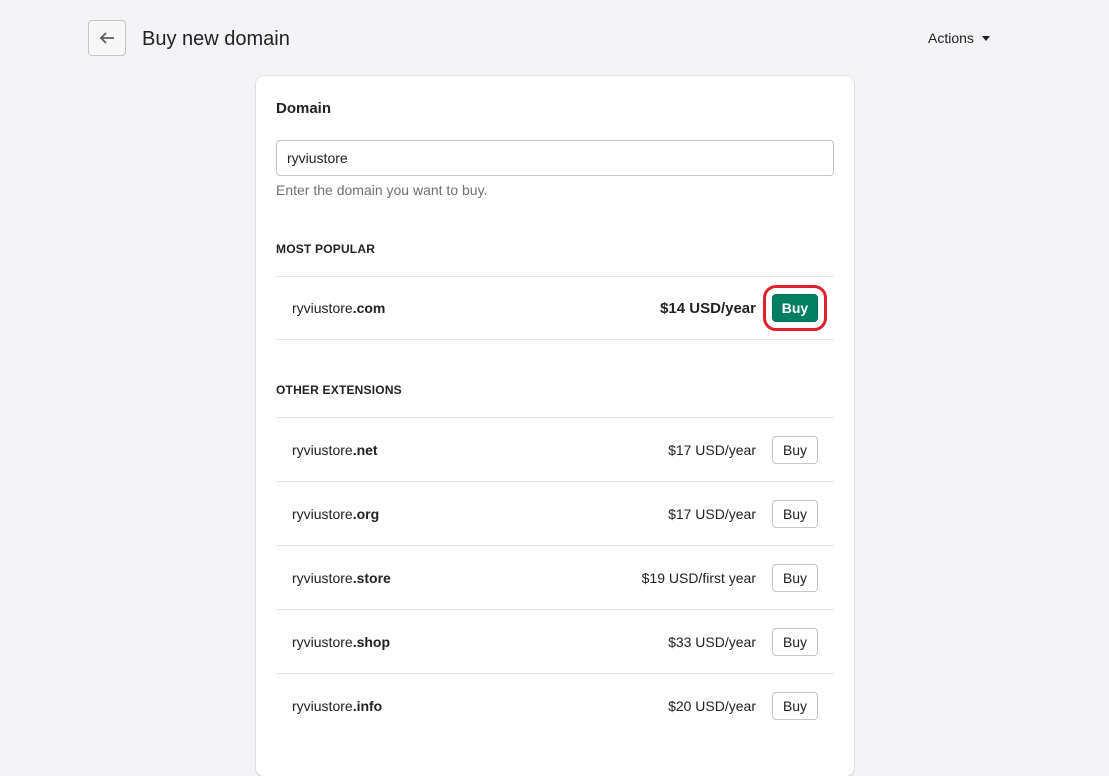 The width and height of the screenshot is (1109, 776). Describe the element at coordinates (341, 641) in the screenshot. I see `domain-name: ryviustore.shop` at that location.